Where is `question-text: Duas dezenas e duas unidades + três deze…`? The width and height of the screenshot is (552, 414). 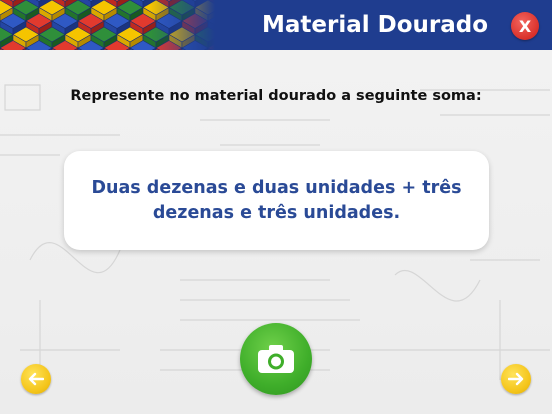
question-text: Duas dezenas e duas unidades + três deze… is located at coordinates (276, 200).